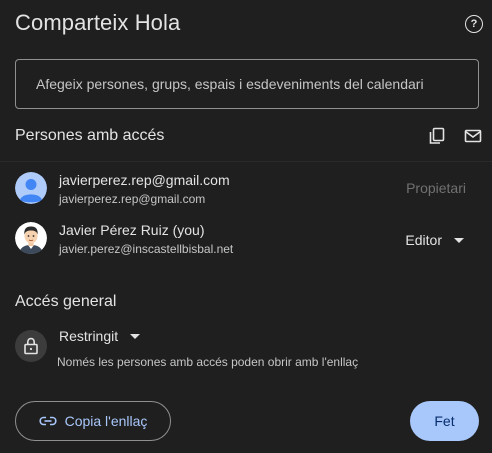 Image resolution: width=492 pixels, height=453 pixels. I want to click on general-access-title: Accés general, so click(66, 301).